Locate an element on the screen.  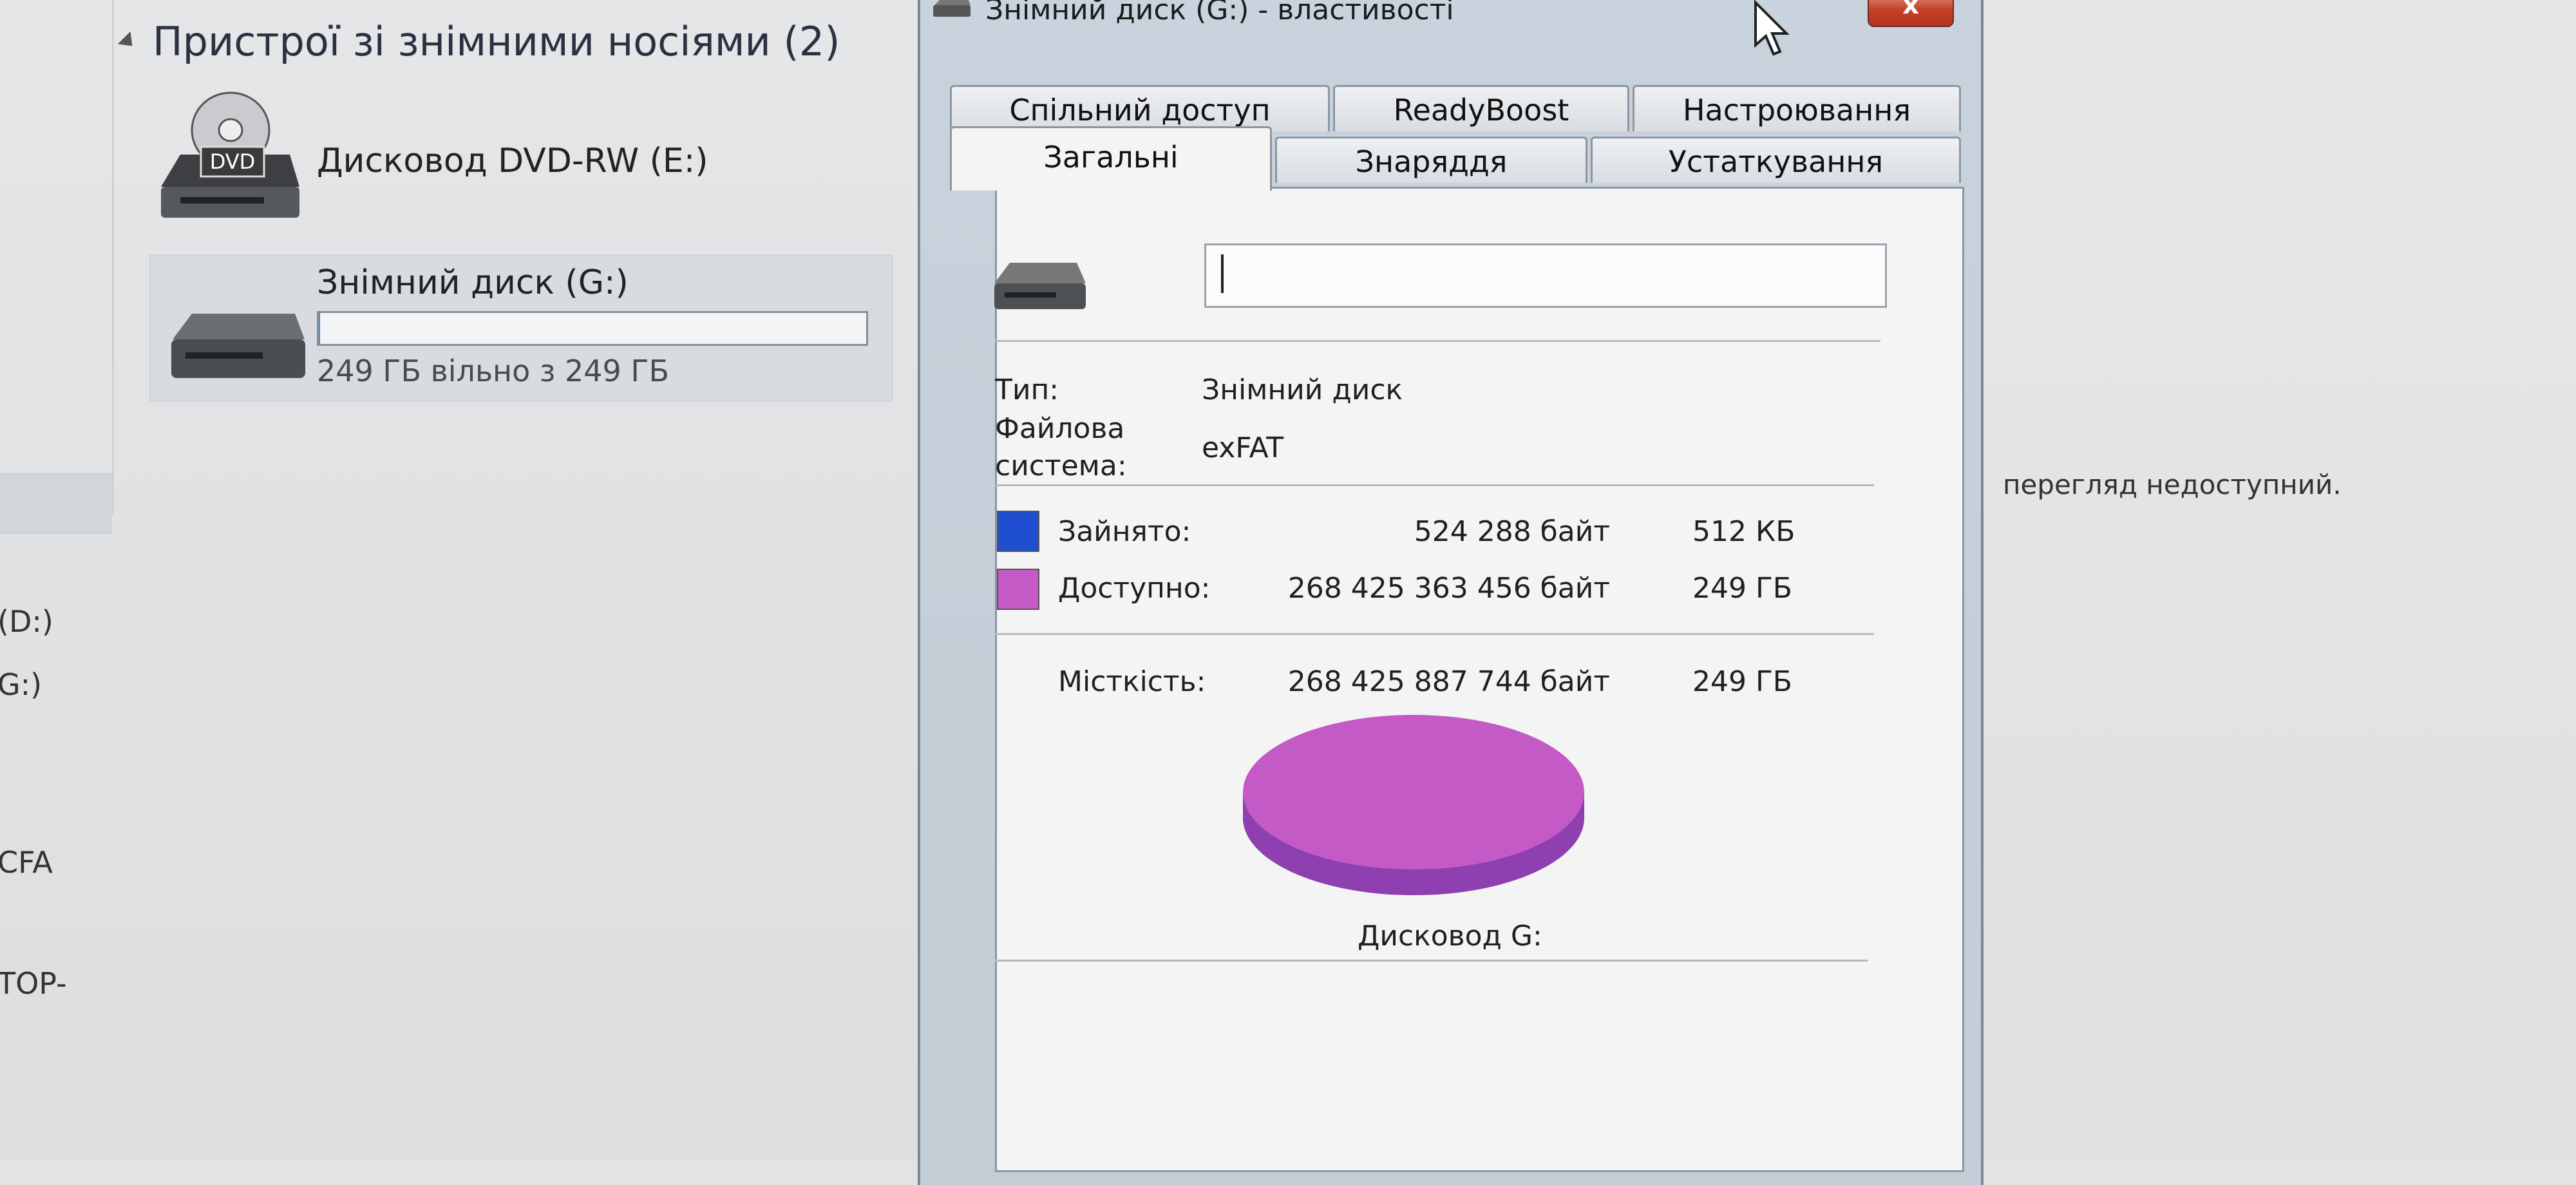
preview-unavailable-text: перегляд недоступний. is located at coordinates (2172, 484).